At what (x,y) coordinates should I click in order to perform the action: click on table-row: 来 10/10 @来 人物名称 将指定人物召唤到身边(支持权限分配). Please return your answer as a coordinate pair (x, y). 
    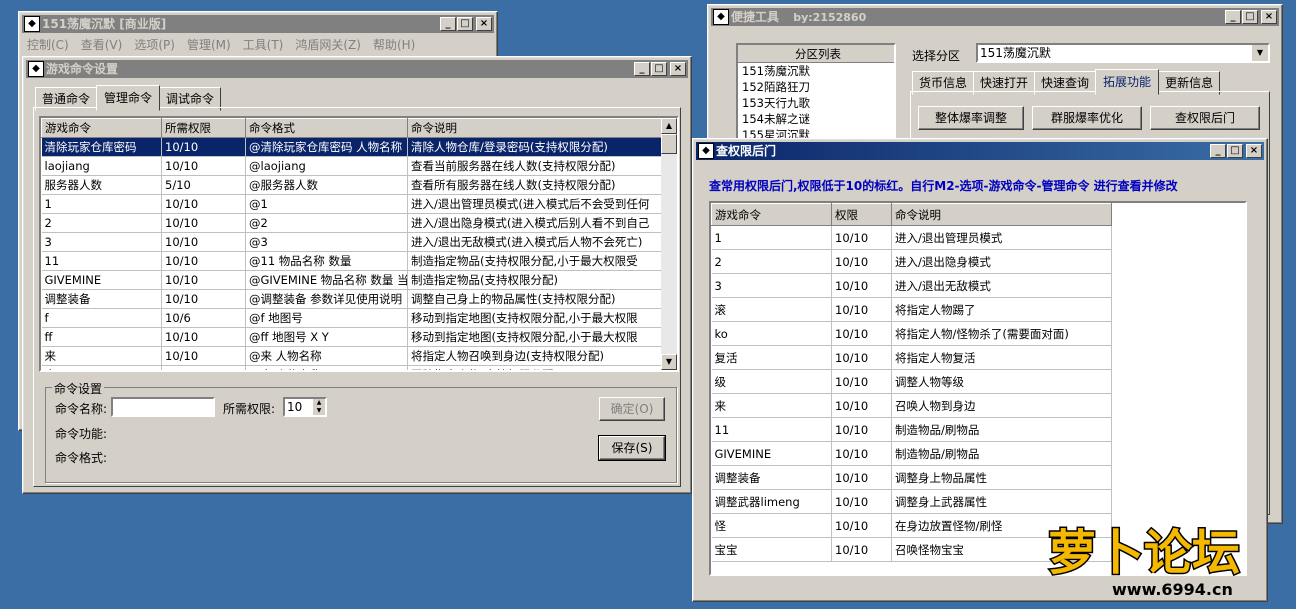
    Looking at the image, I should click on (351, 356).